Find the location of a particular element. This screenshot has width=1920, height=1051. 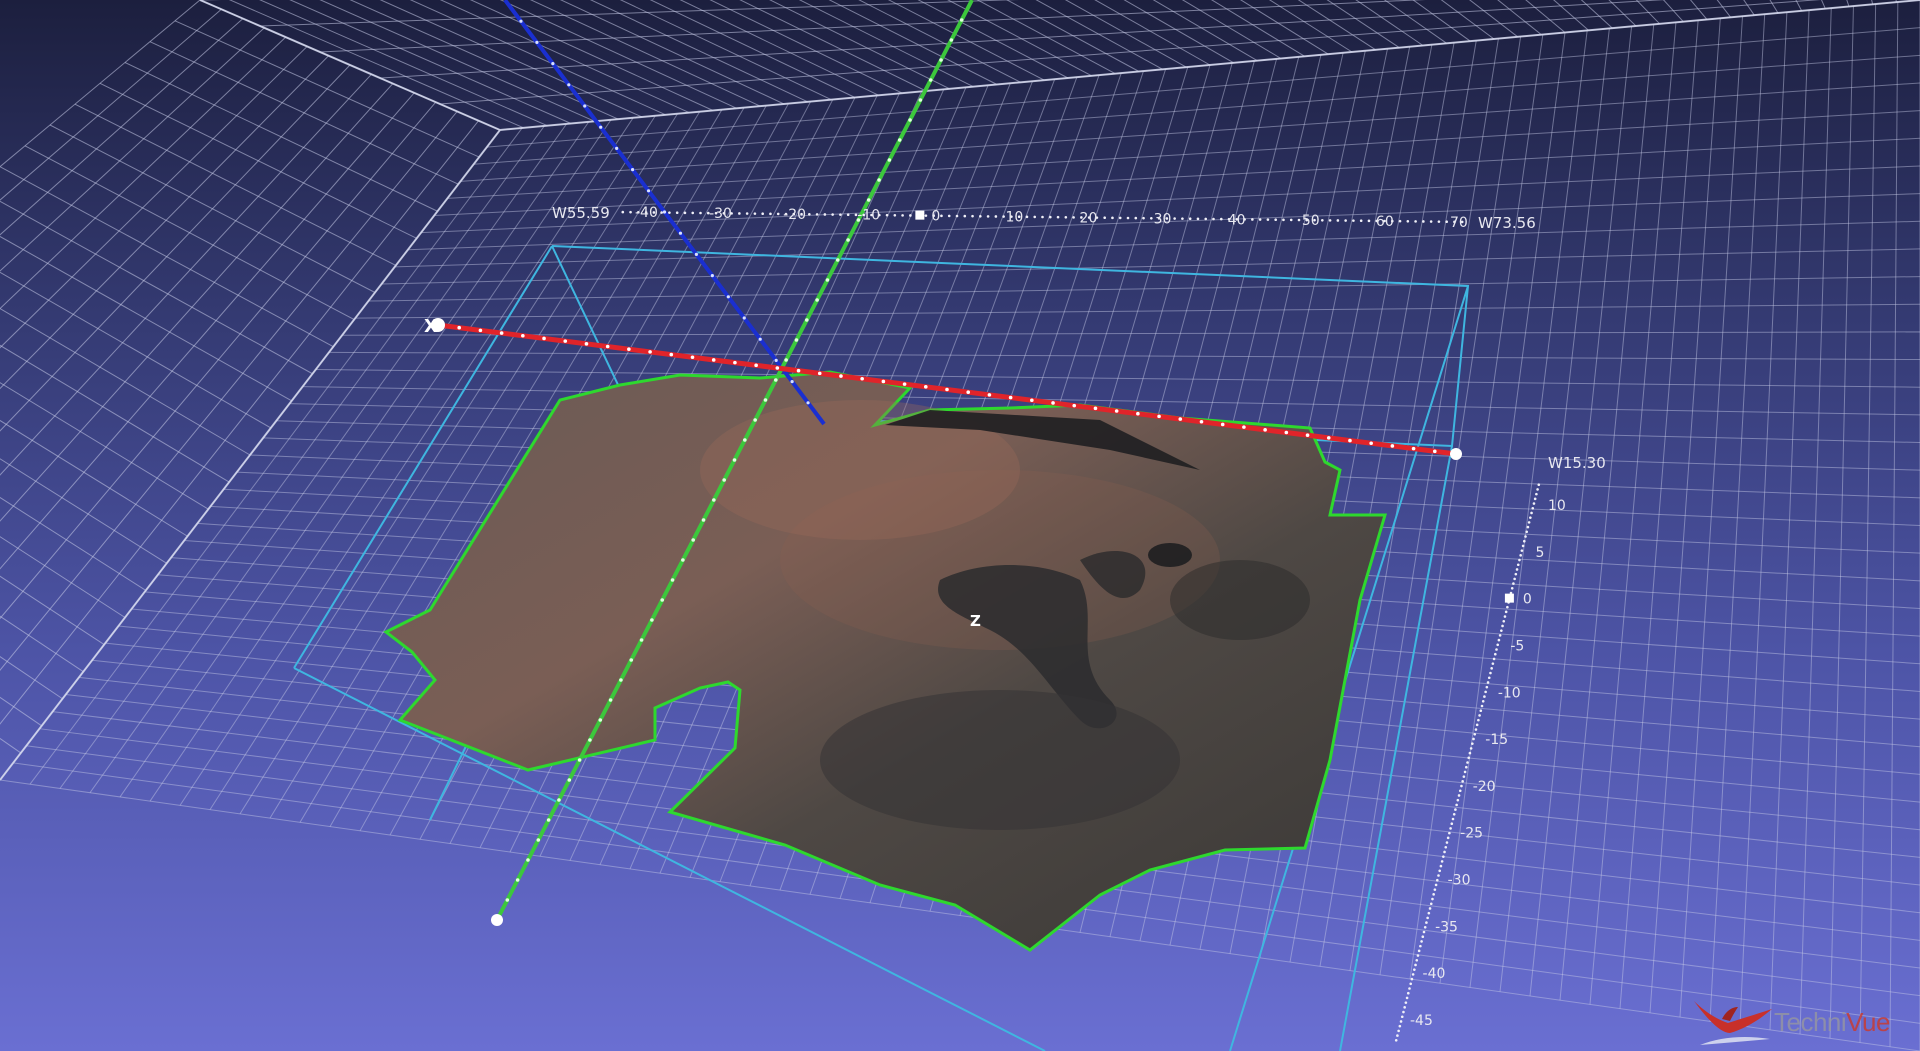

x-scale-tick-label: 50 is located at coordinates (1311, 221).